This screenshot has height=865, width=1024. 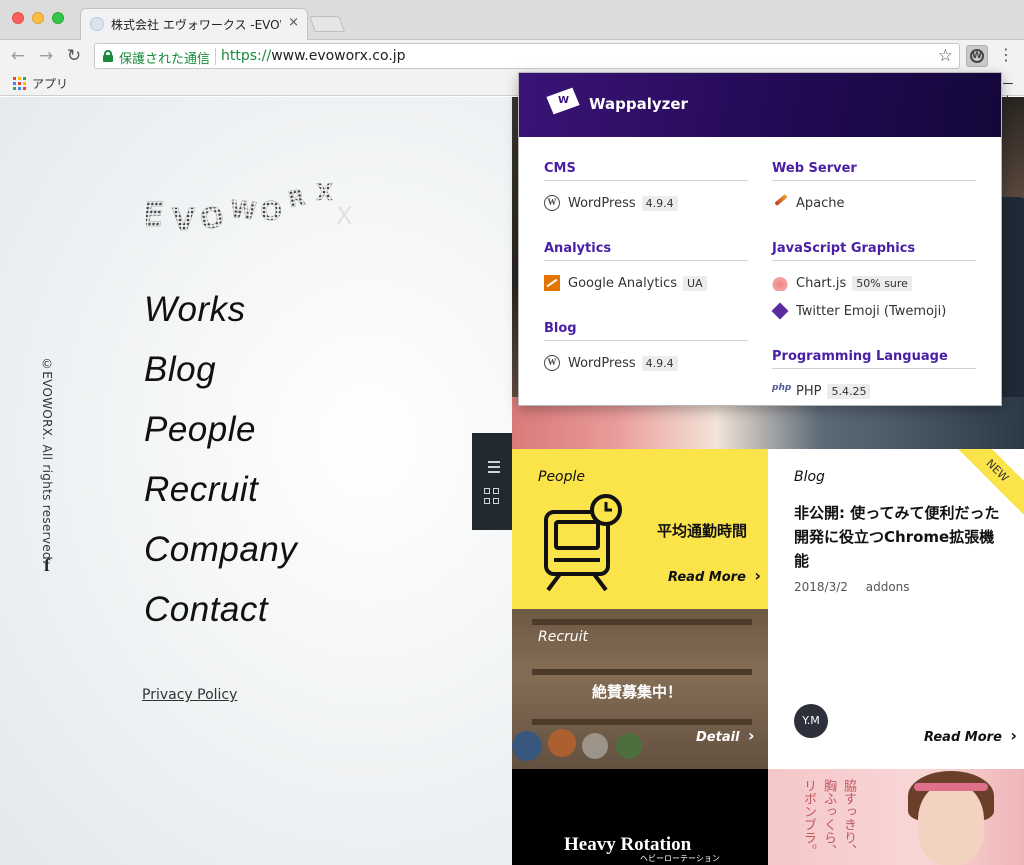 I want to click on category-cms: CMS, so click(x=646, y=169).